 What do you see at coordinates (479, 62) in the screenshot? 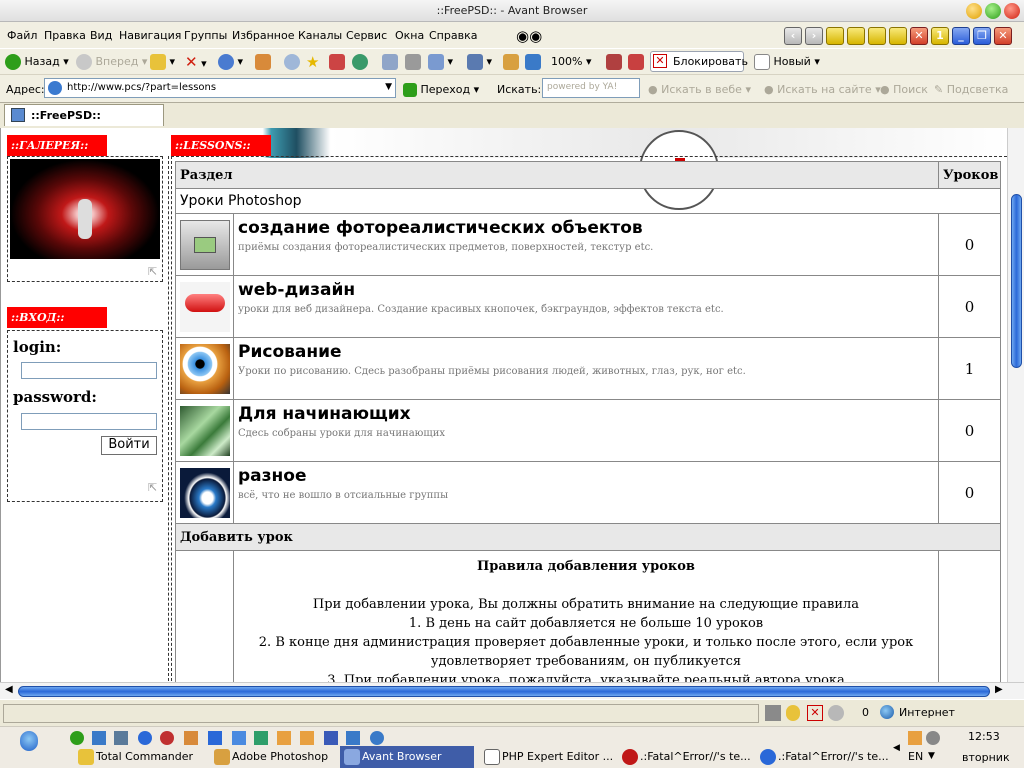
I see `view-button: ▾` at bounding box center [479, 62].